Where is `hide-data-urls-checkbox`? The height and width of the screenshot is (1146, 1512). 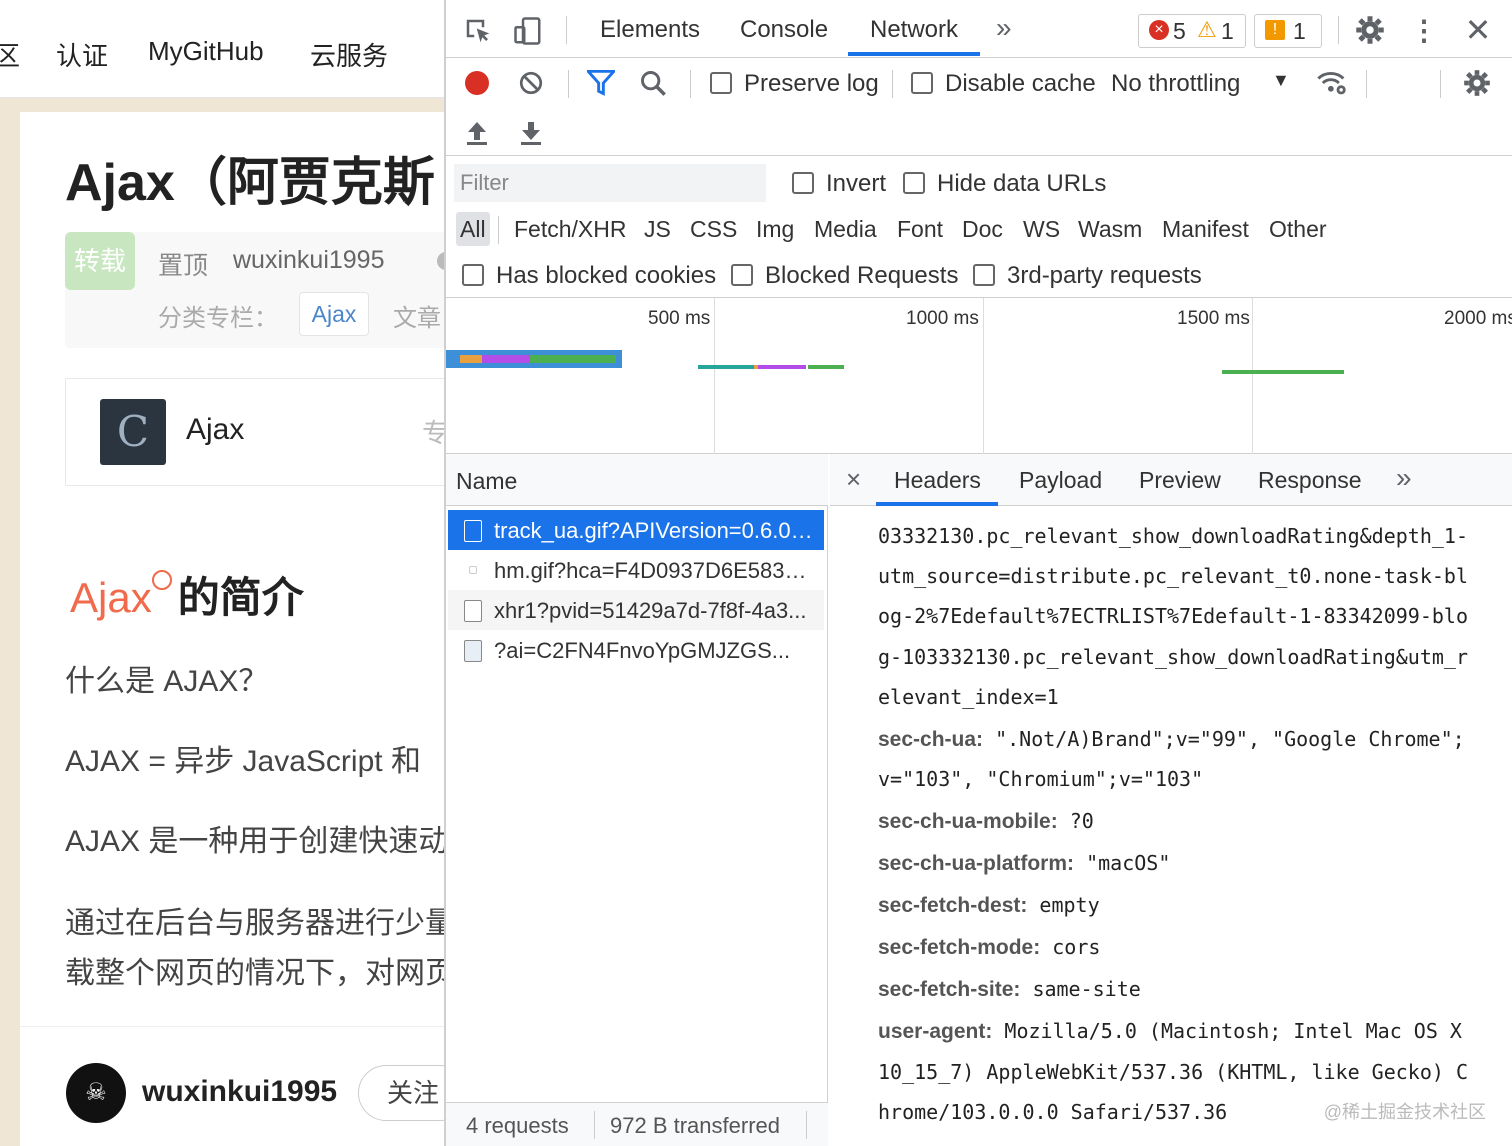
hide-data-urls-checkbox is located at coordinates (914, 183).